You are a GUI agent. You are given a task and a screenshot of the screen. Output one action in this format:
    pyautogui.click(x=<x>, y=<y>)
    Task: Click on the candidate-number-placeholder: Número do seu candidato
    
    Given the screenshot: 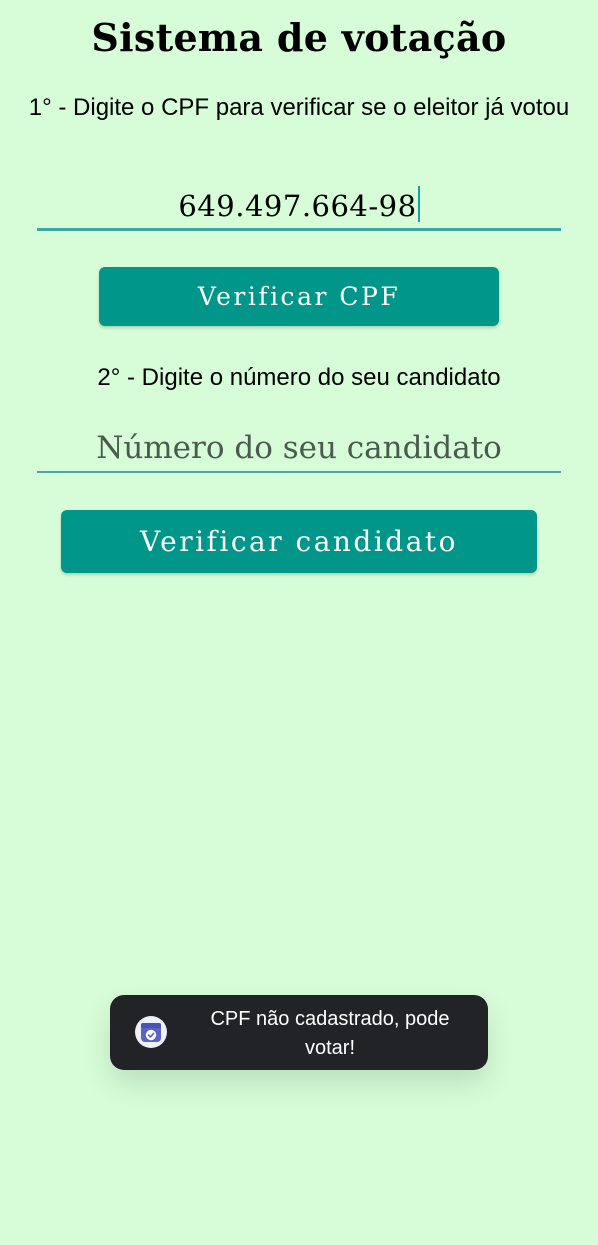 What is the action you would take?
    pyautogui.click(x=299, y=448)
    